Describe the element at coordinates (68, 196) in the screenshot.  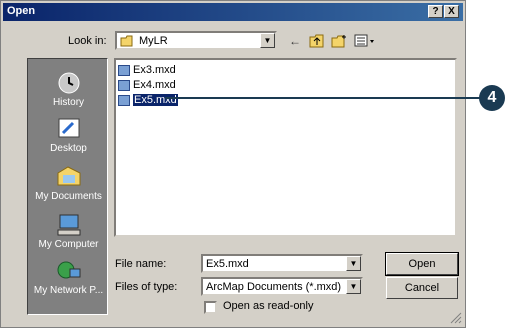
I see `place-label: My Documents` at that location.